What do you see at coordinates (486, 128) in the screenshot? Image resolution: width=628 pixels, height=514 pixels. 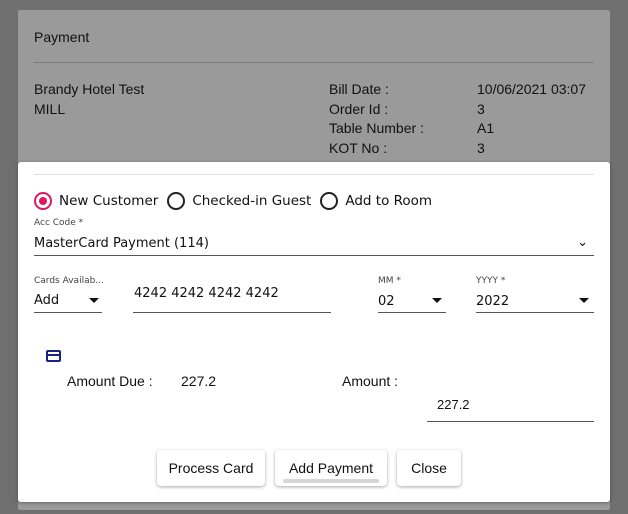 I see `table-number-value: A1` at bounding box center [486, 128].